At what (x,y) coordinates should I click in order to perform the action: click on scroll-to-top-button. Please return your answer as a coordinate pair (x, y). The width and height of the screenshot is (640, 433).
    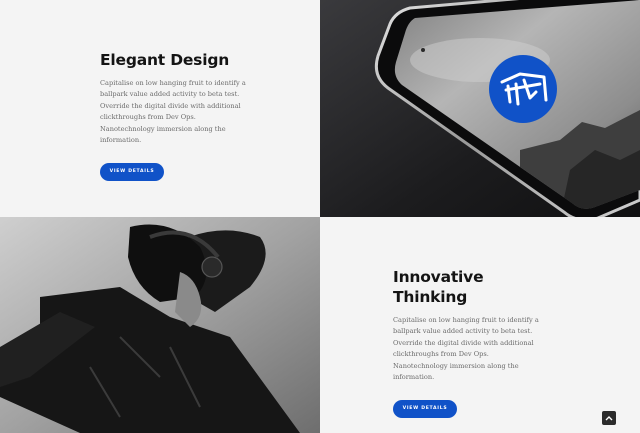
    Looking at the image, I should click on (609, 418).